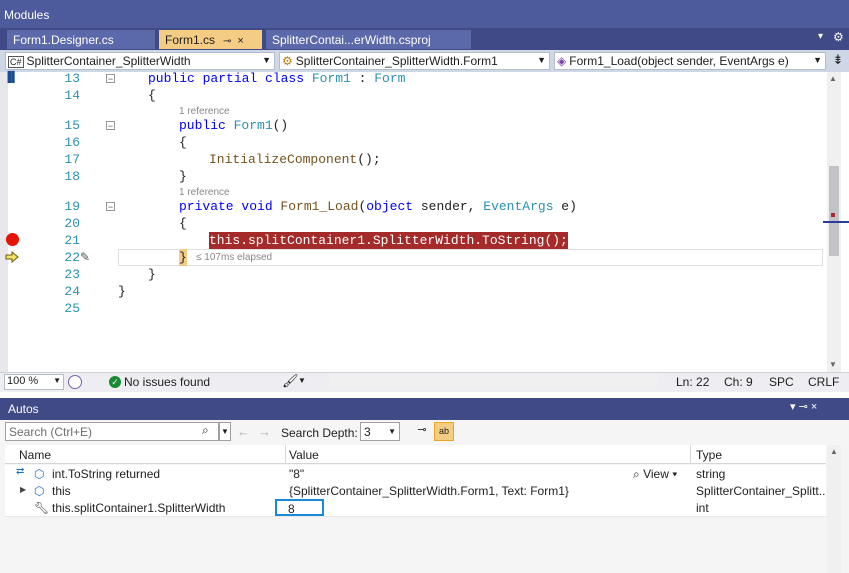  I want to click on tab-form1-designer: Form1.Designer.cs, so click(81, 39).